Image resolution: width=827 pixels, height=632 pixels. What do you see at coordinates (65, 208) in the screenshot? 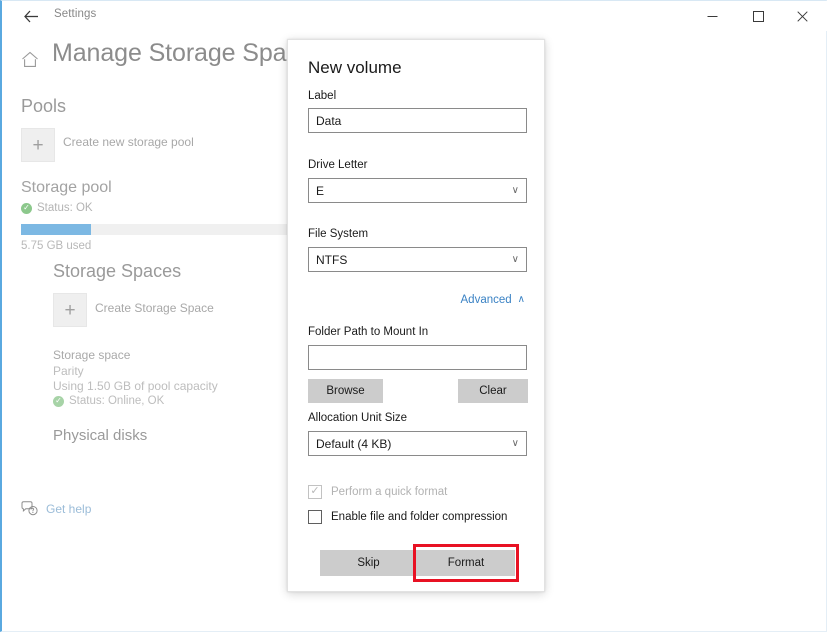
I see `storage-pool-status-text: Status: OK` at bounding box center [65, 208].